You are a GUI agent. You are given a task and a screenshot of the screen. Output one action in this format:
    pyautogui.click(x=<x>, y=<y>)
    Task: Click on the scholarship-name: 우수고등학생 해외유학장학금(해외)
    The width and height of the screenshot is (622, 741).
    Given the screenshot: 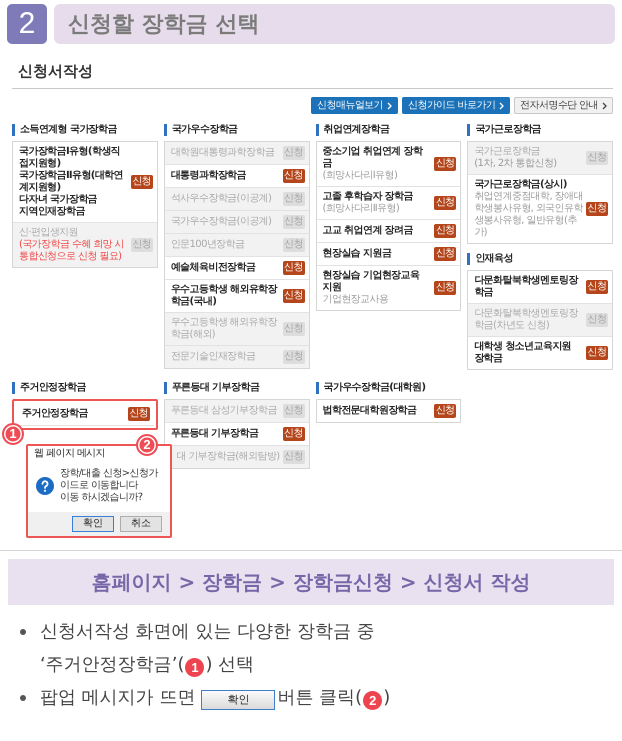 What is the action you would take?
    pyautogui.click(x=224, y=329)
    